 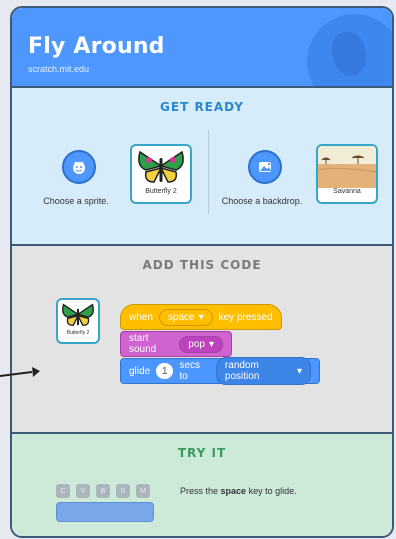 What do you see at coordinates (242, 371) in the screenshot?
I see `target-value: random position` at bounding box center [242, 371].